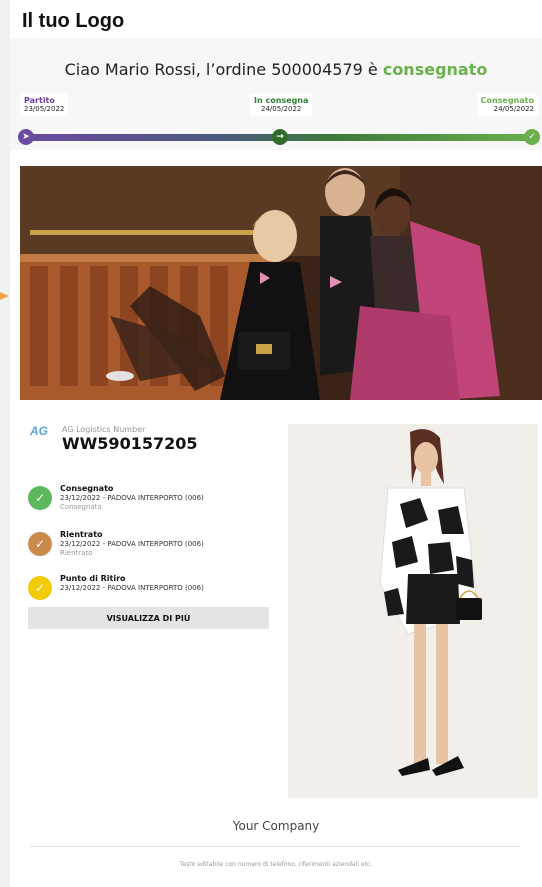 The width and height of the screenshot is (542, 887). What do you see at coordinates (148, 618) in the screenshot?
I see `show-more-button: VISUALIZZA DI PIÙ` at bounding box center [148, 618].